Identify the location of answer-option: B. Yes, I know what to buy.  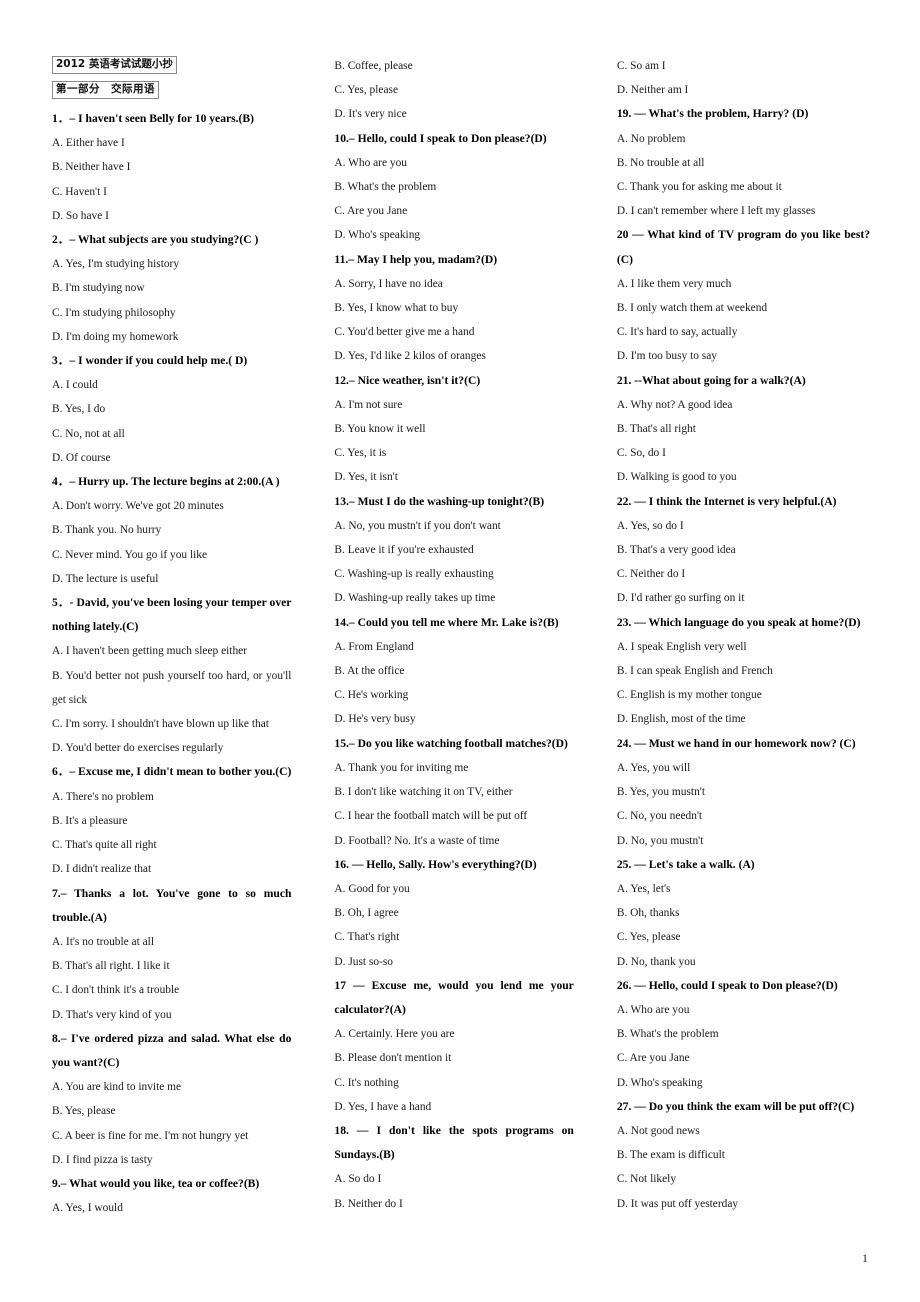
(396, 308).